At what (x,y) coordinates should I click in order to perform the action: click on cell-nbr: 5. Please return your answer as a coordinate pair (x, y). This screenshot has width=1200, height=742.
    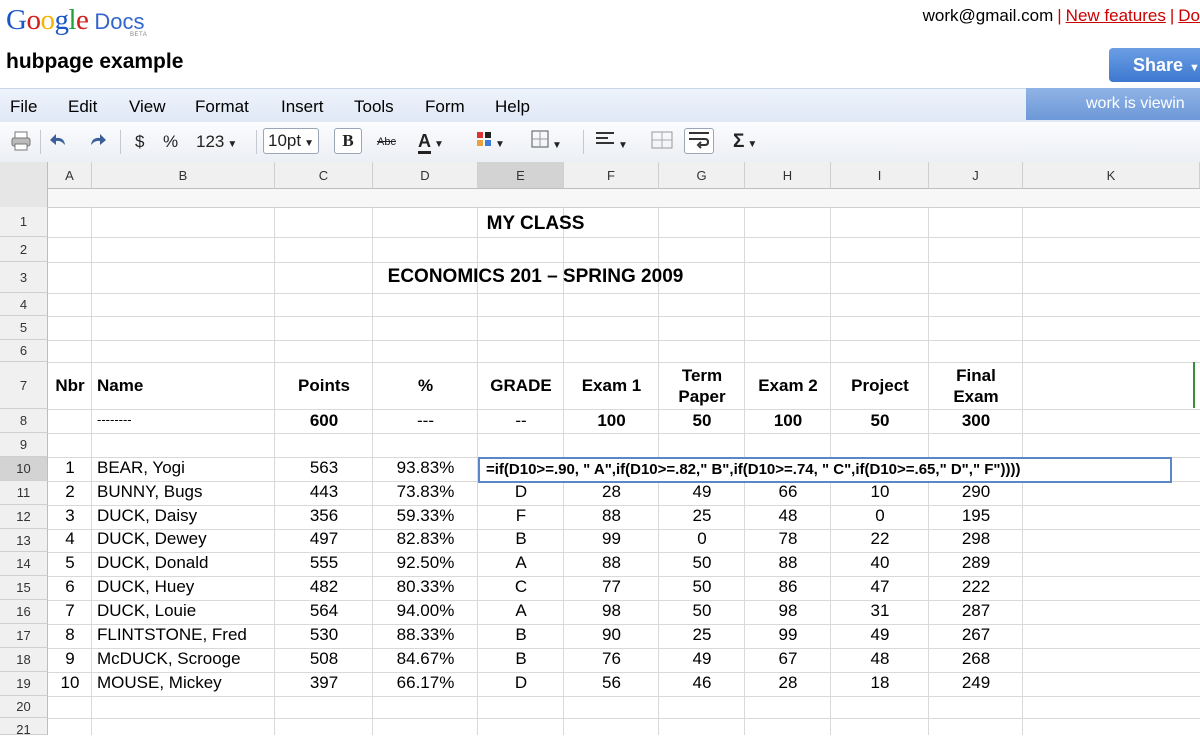
    Looking at the image, I should click on (70, 563).